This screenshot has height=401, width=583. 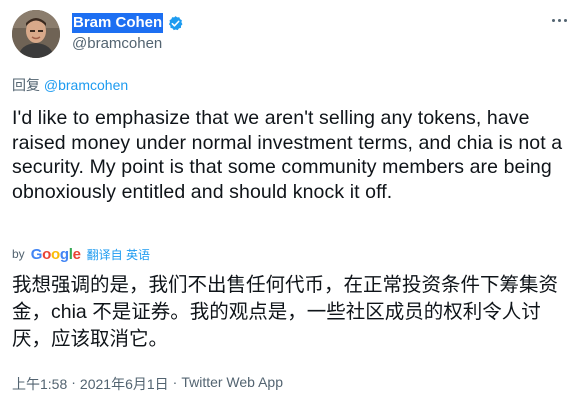 I want to click on author-info: Bram Cohen @bramcohen, so click(x=128, y=33).